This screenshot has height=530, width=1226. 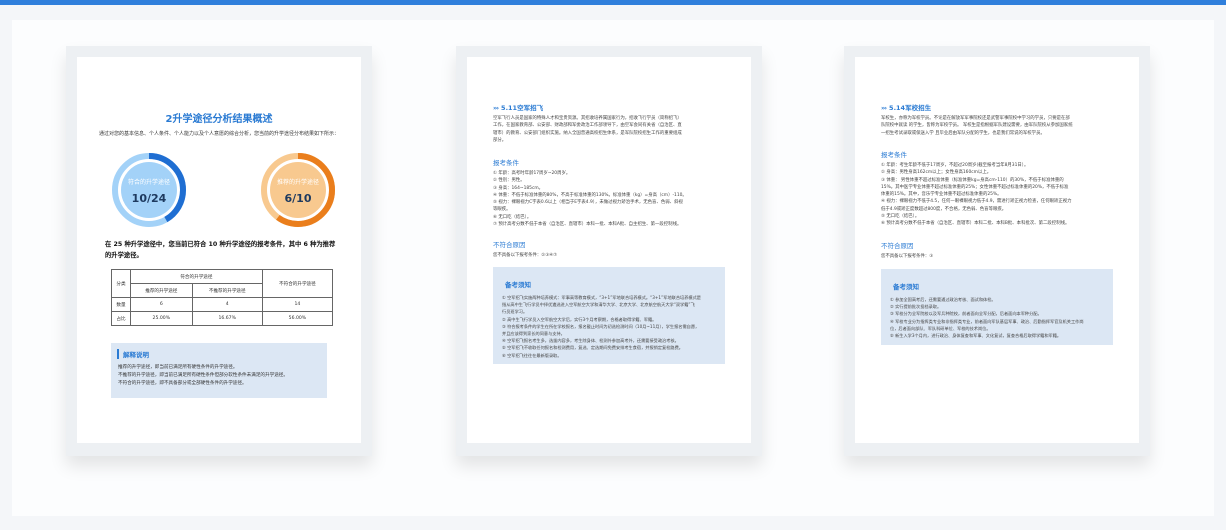 I want to click on cell-value: 16.67%, so click(x=227, y=318).